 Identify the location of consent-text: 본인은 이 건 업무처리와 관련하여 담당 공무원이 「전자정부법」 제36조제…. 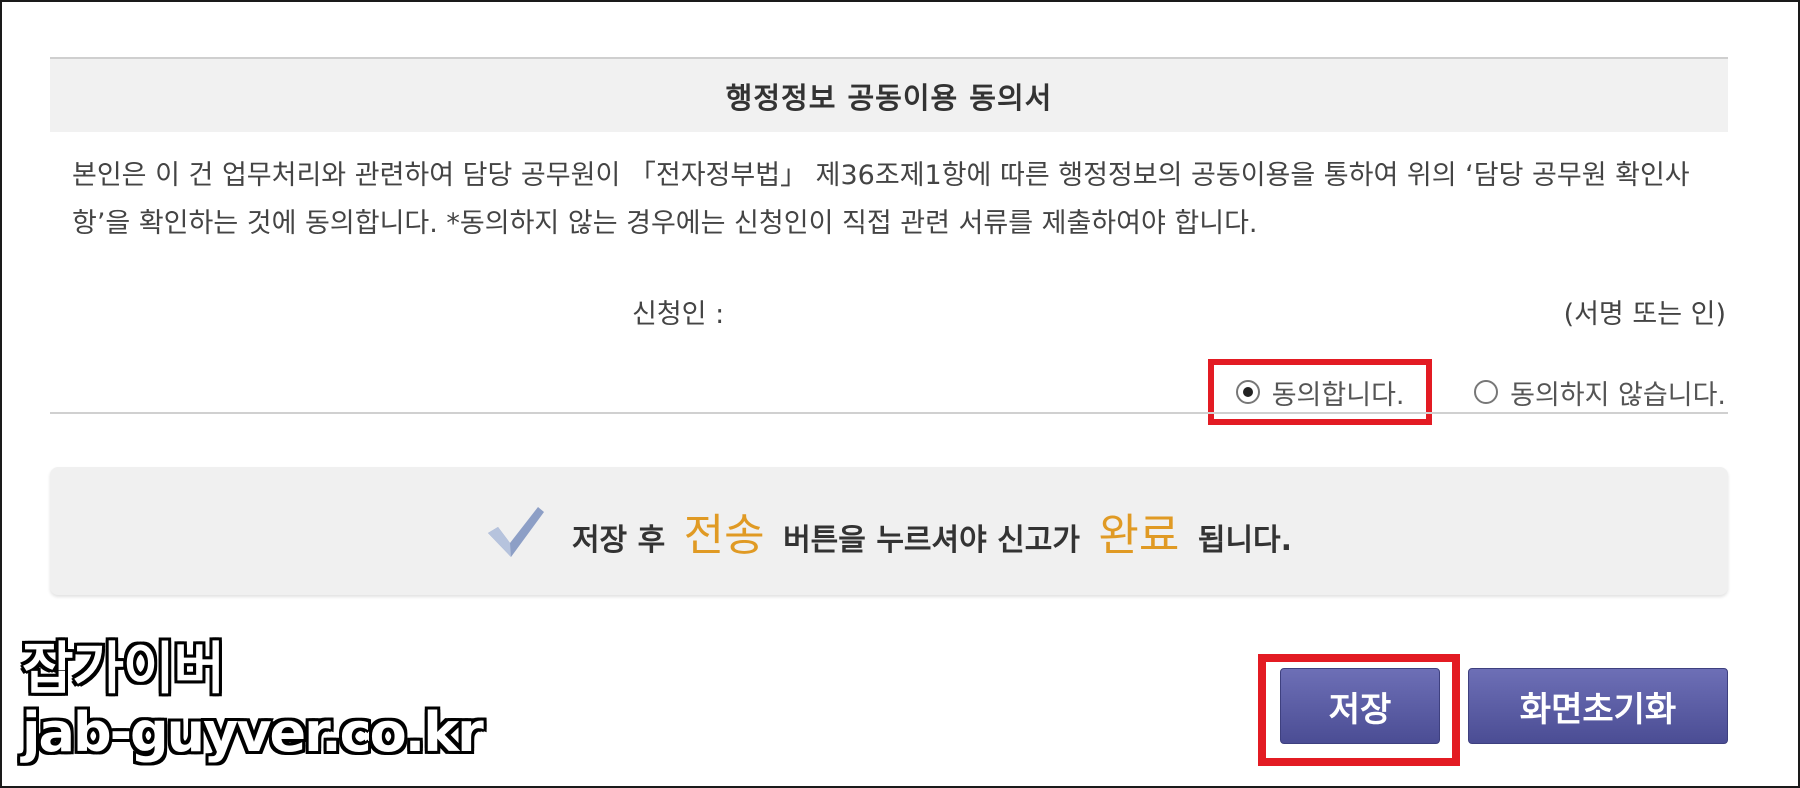
(881, 199).